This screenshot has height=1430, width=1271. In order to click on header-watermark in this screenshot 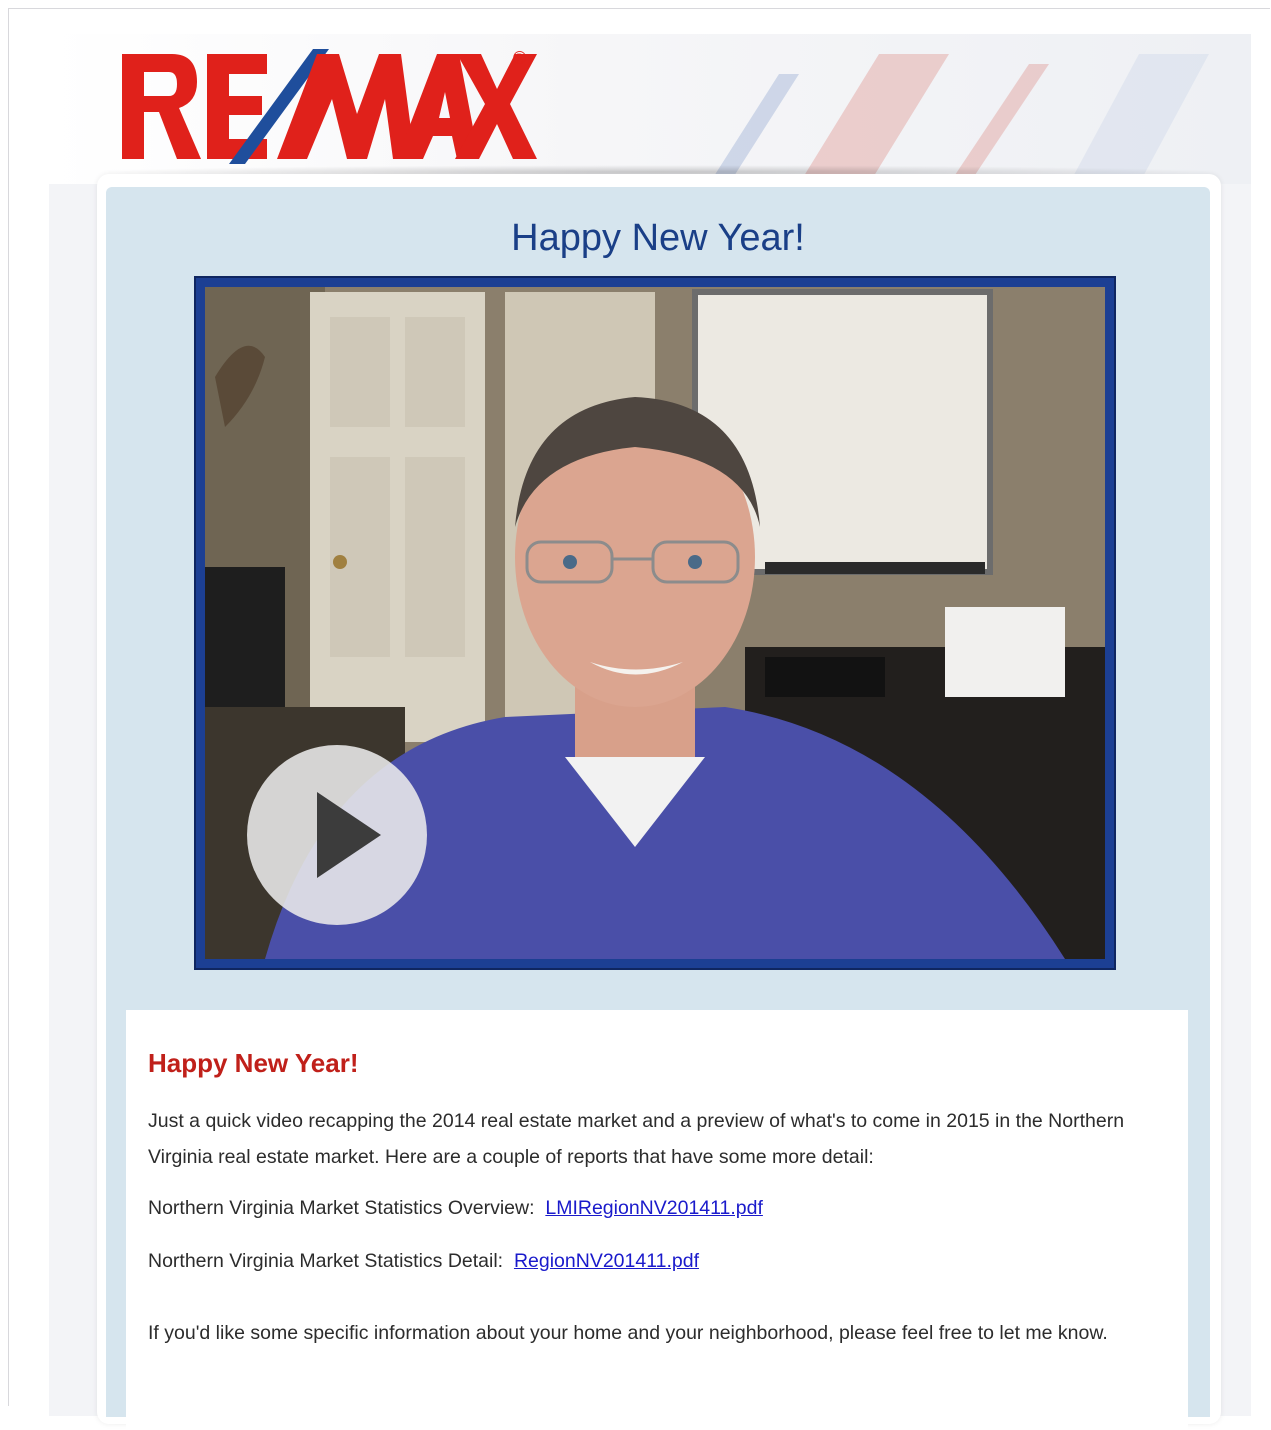, I will do `click(959, 119)`.